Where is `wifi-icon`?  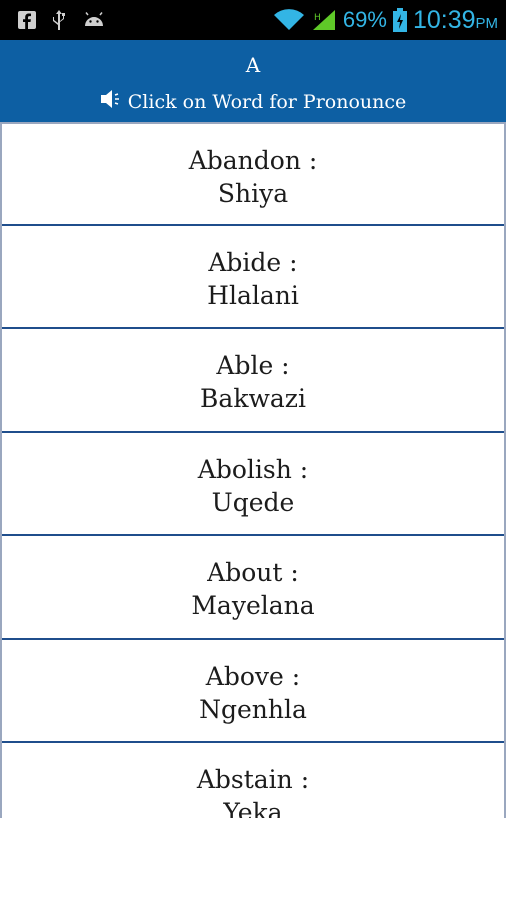
wifi-icon is located at coordinates (289, 20).